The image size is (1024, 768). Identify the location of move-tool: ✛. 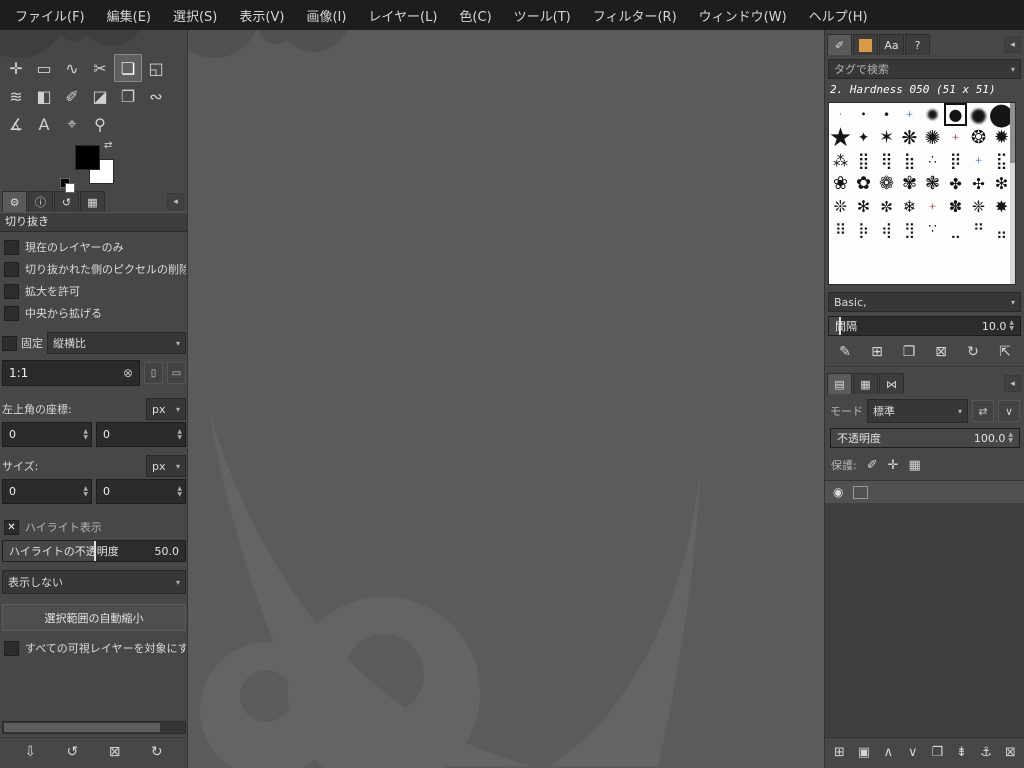
(16, 68).